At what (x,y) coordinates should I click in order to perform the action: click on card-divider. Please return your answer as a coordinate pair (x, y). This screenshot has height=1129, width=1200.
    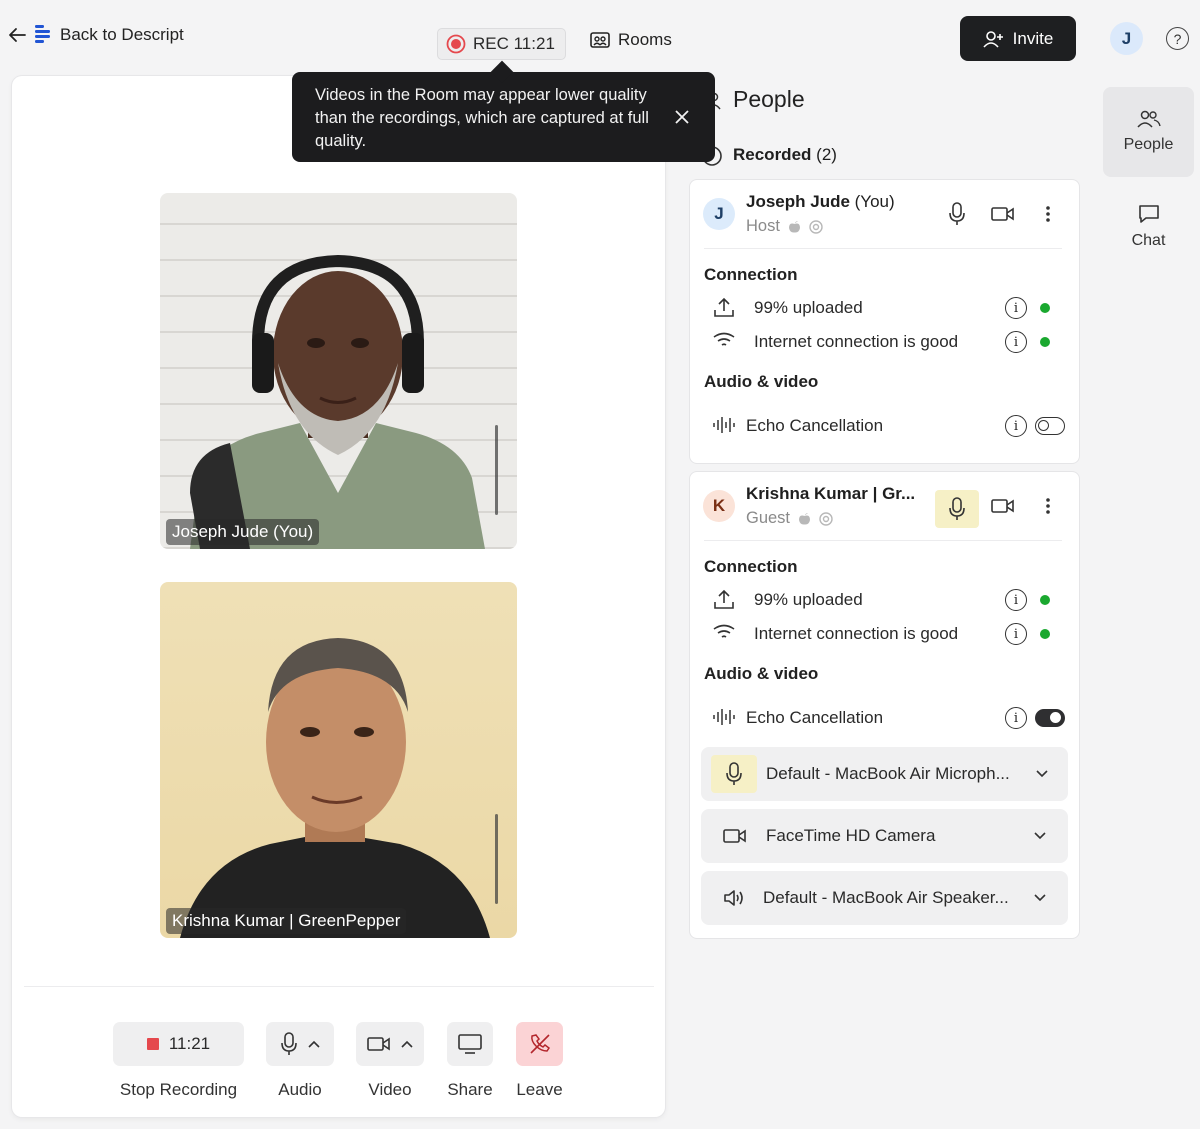
    Looking at the image, I should click on (883, 540).